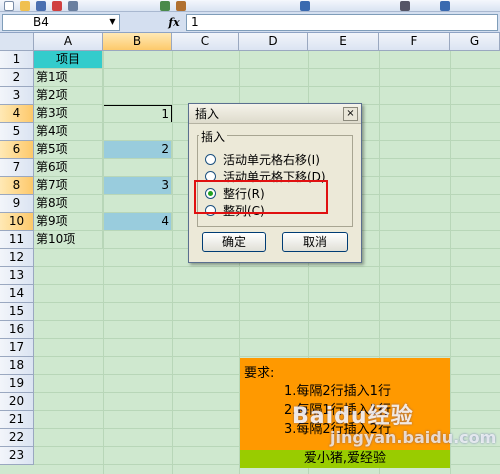 The image size is (500, 474). Describe the element at coordinates (17, 42) in the screenshot. I see `select-all-corner` at that location.